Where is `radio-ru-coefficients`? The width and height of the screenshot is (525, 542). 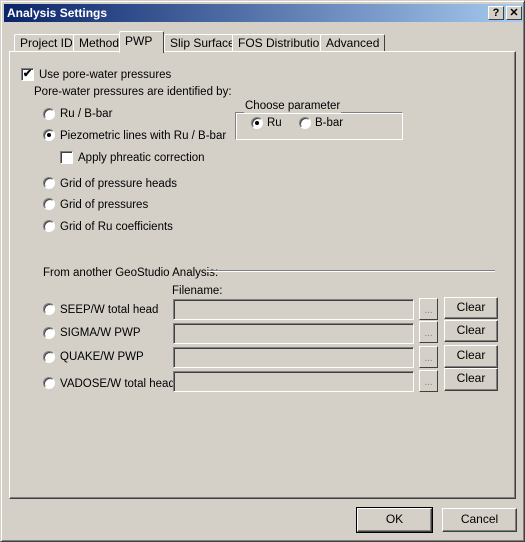 radio-ru-coefficients is located at coordinates (49, 226).